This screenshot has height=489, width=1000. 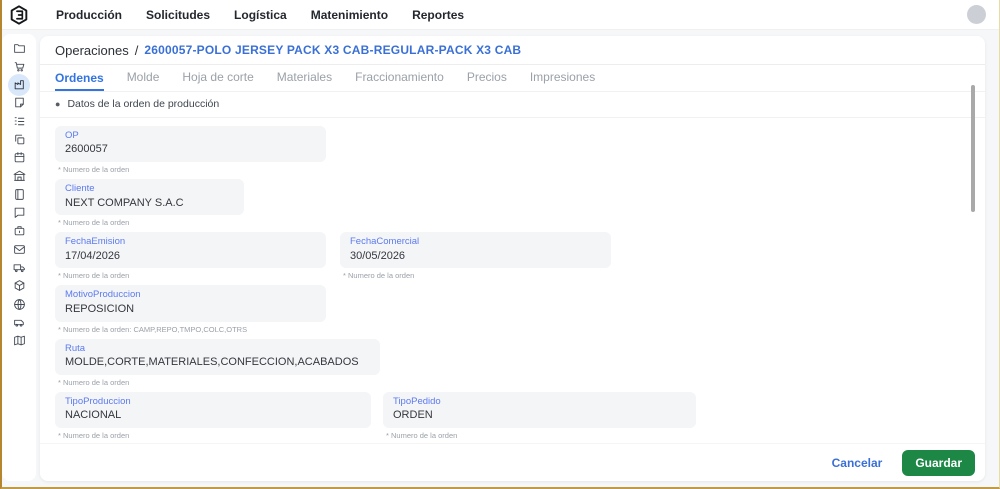 I want to click on field-value: REPOSICION, so click(x=100, y=308).